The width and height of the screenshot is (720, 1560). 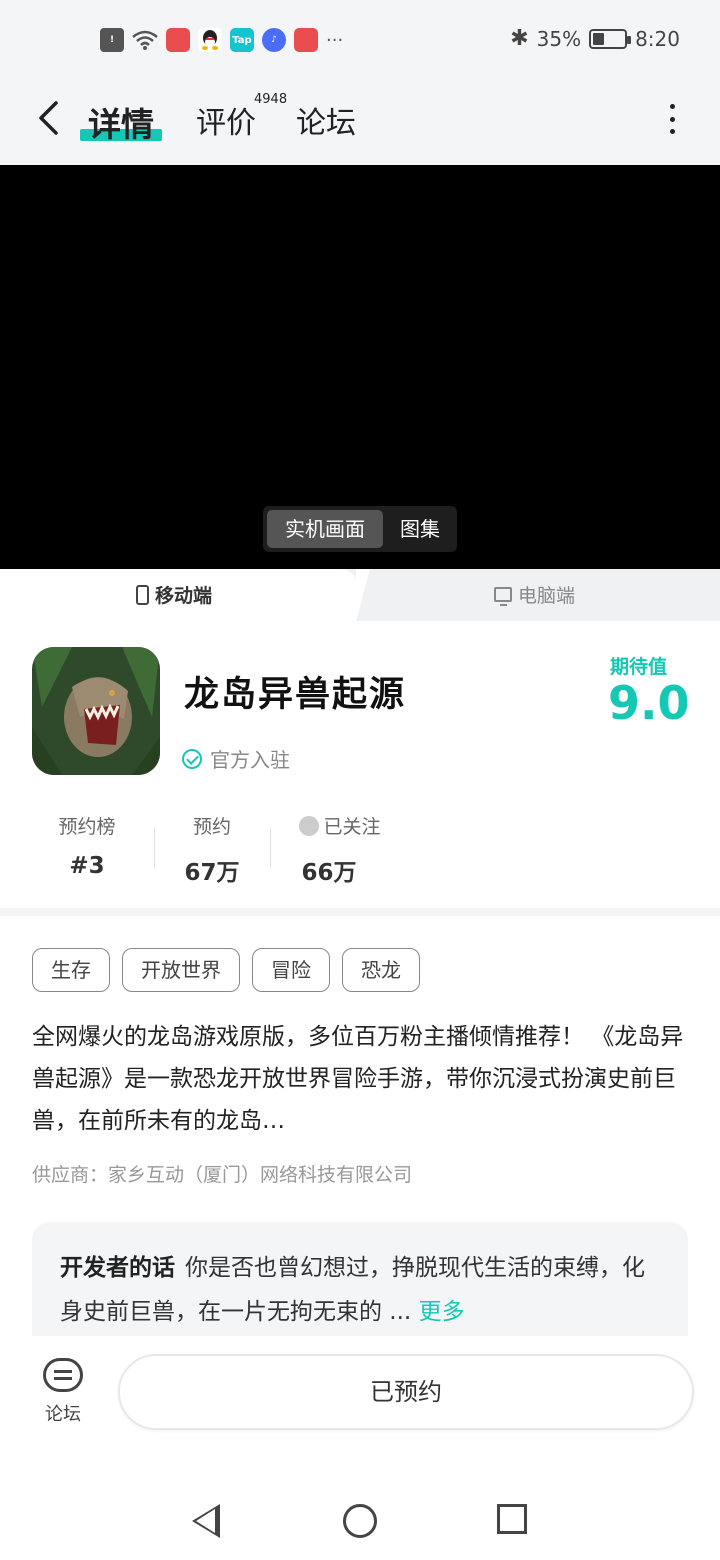 I want to click on tab-reviews: 评价, so click(x=226, y=120).